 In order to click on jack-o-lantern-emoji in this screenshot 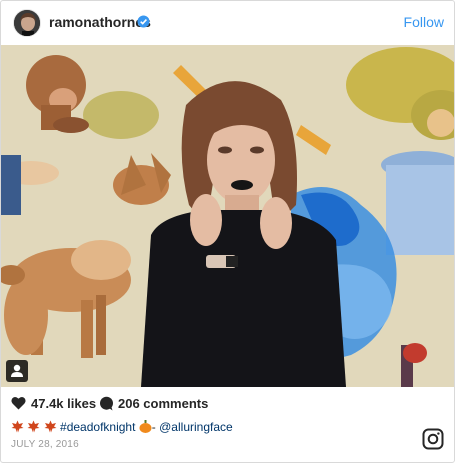, I will do `click(145, 426)`.